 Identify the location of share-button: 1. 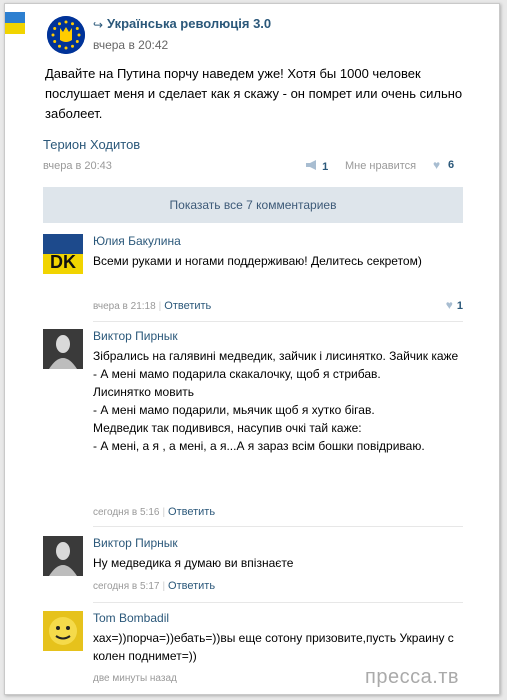
(316, 166).